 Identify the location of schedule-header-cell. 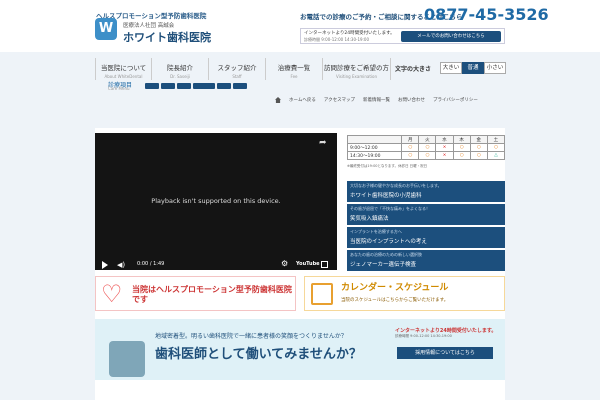
(374, 139).